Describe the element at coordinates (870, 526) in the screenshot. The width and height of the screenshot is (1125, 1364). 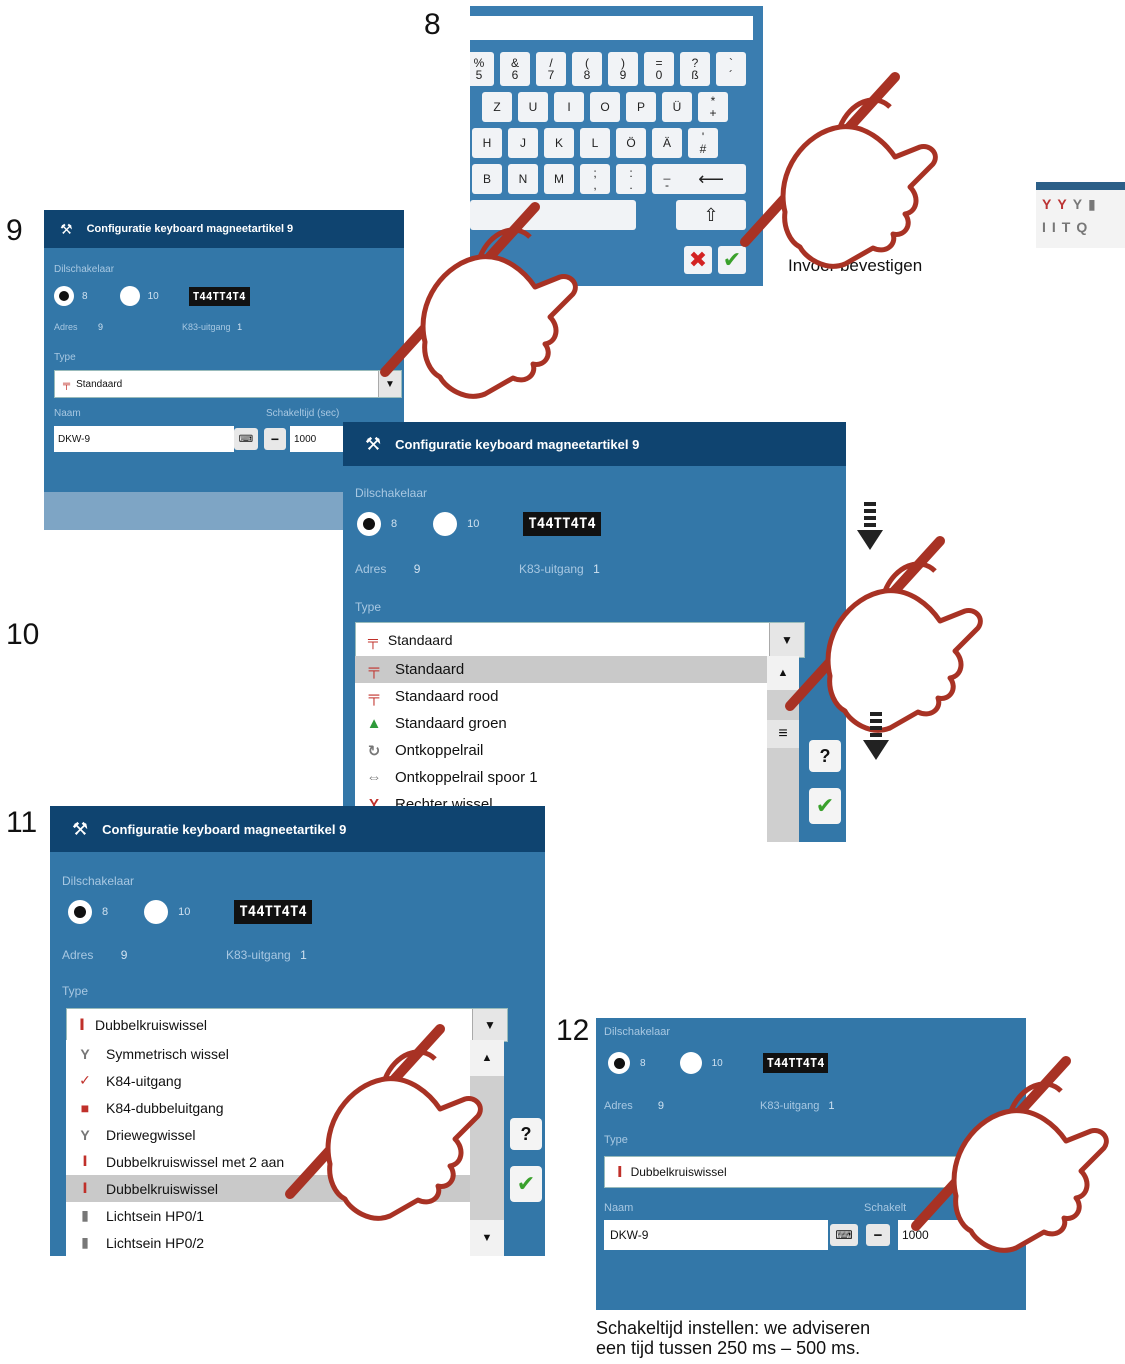
I see `dashed-arrow-down-icon` at that location.